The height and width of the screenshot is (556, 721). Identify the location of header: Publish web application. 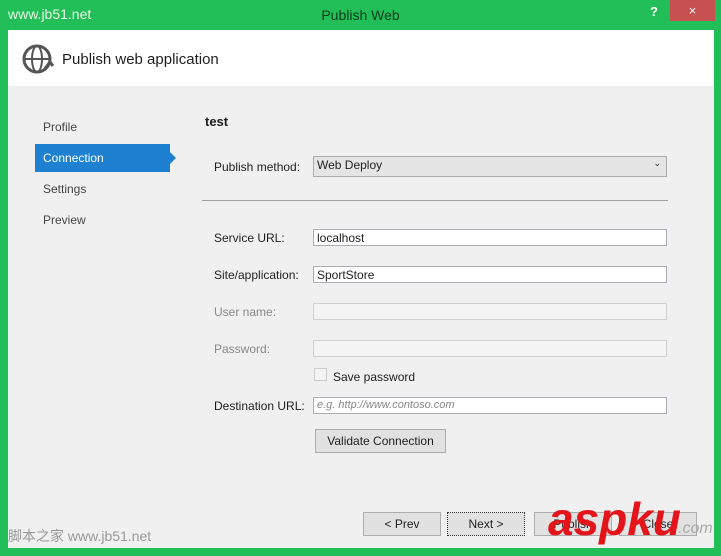
(361, 58).